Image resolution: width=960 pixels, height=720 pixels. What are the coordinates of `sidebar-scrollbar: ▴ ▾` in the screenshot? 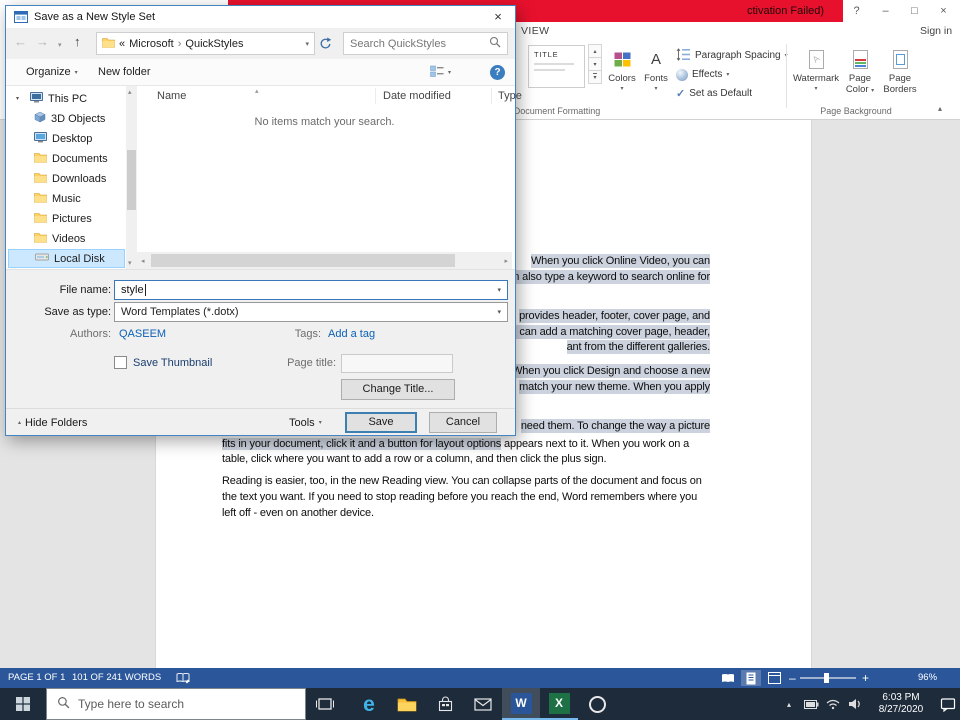 It's located at (131, 177).